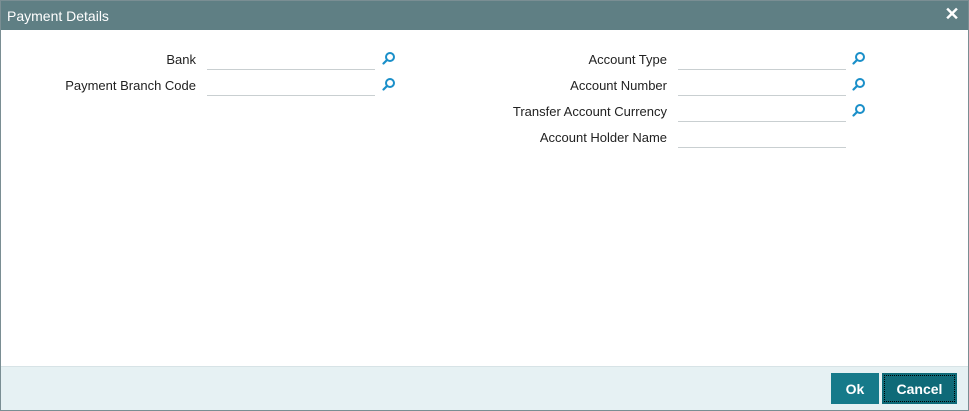 This screenshot has width=969, height=411. What do you see at coordinates (589, 111) in the screenshot?
I see `transfer-account-currency-label: Transfer Account Currency` at bounding box center [589, 111].